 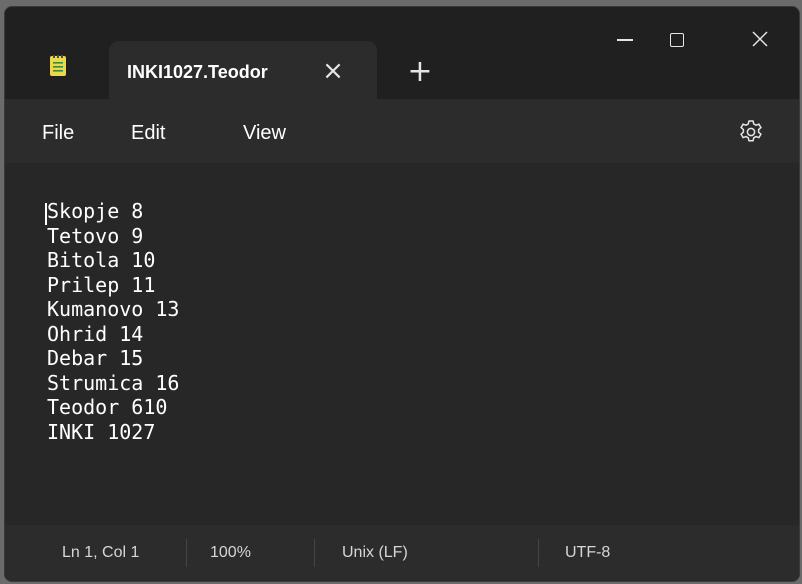 What do you see at coordinates (95, 358) in the screenshot?
I see `text-line: Debar 15` at bounding box center [95, 358].